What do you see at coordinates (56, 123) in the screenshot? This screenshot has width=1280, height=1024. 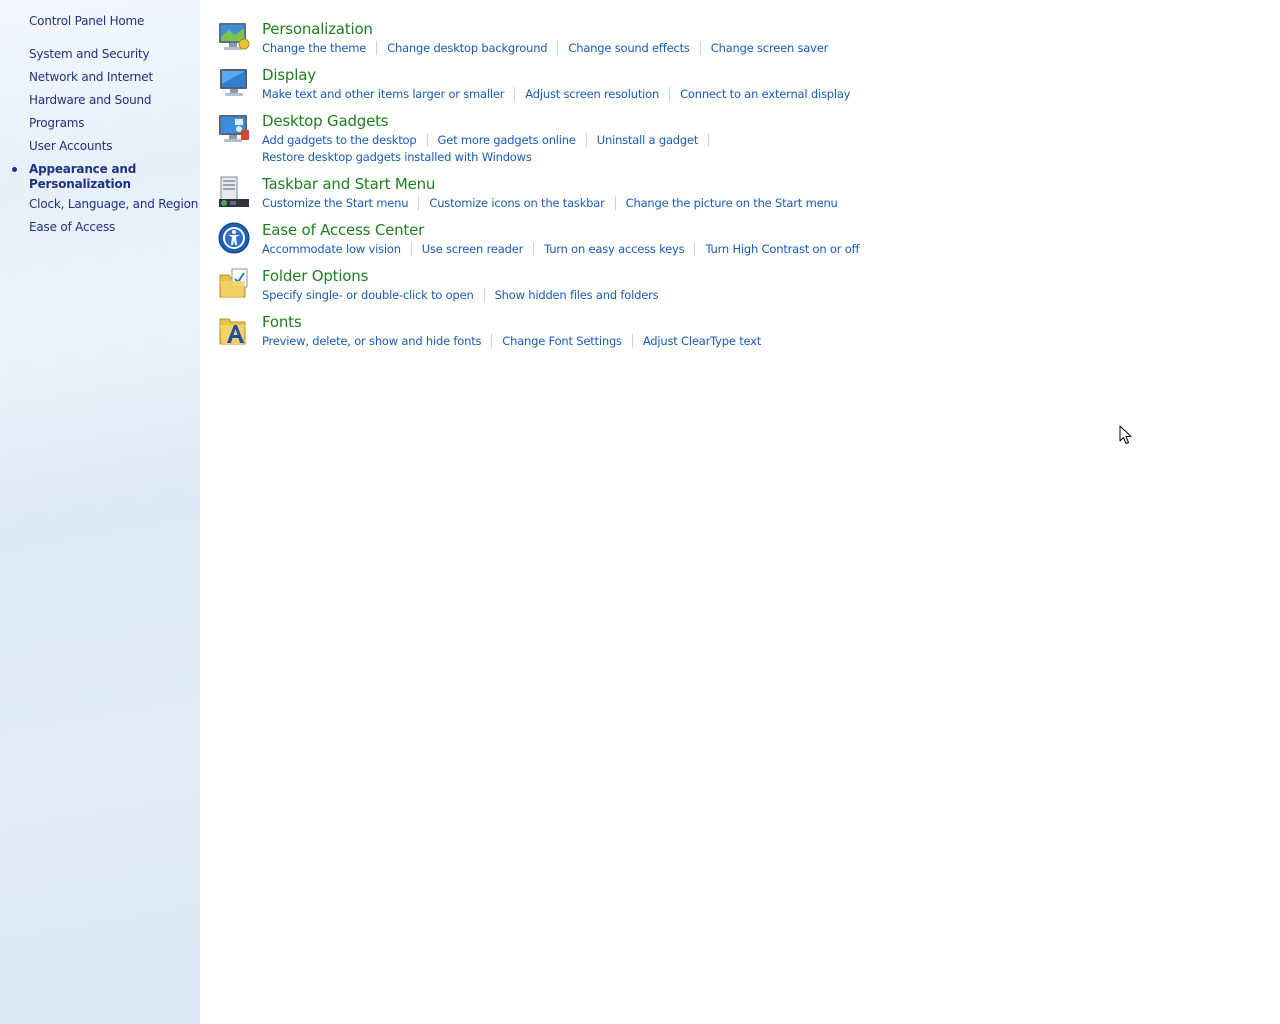 I see `sidebar-item-programs: Programs` at bounding box center [56, 123].